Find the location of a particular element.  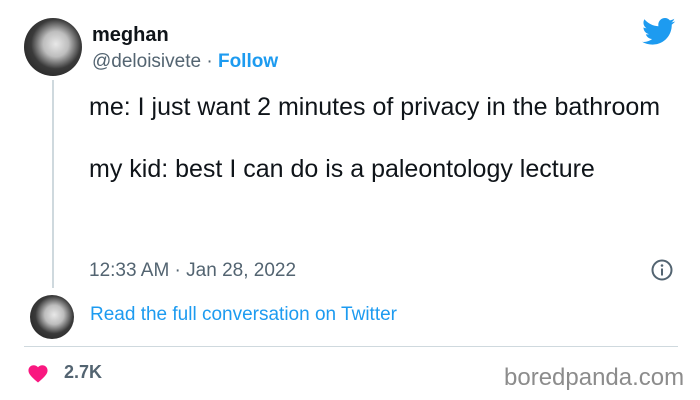

read-full-conversation-link: Read the full conversation on Twitter is located at coordinates (243, 315).